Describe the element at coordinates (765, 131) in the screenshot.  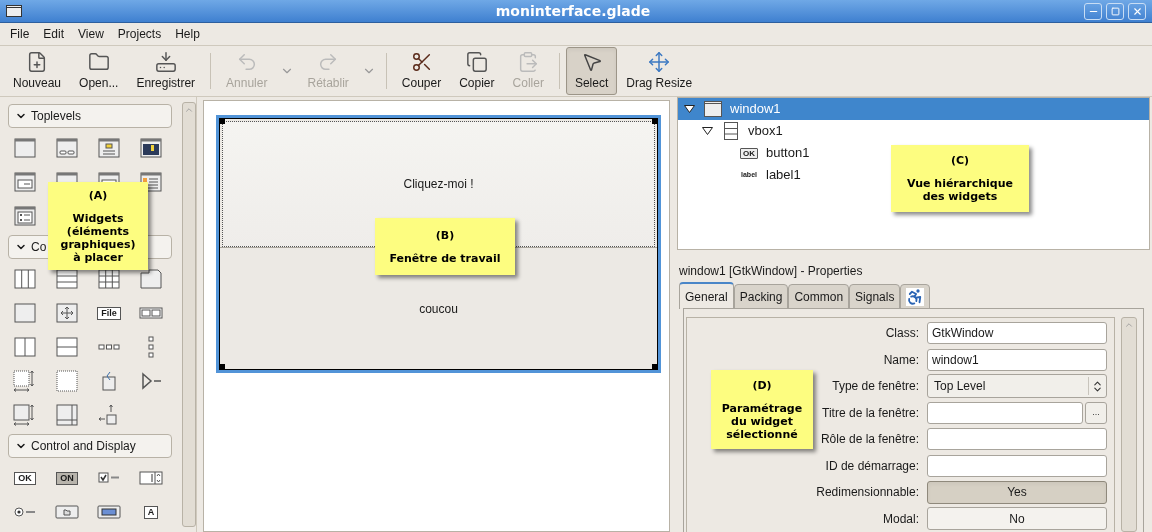
I see `tree-label: vbox1` at that location.